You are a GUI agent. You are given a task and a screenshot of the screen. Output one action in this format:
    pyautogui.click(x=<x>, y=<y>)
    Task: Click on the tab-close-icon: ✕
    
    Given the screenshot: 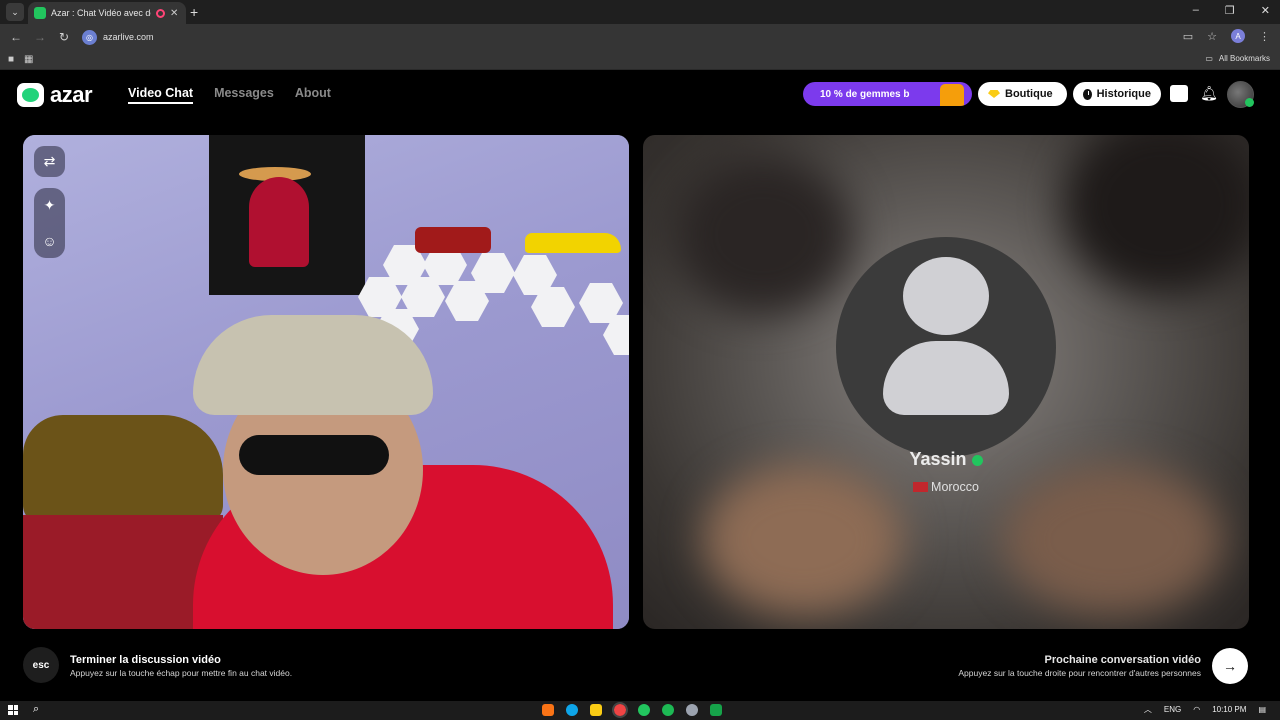 What is the action you would take?
    pyautogui.click(x=174, y=13)
    